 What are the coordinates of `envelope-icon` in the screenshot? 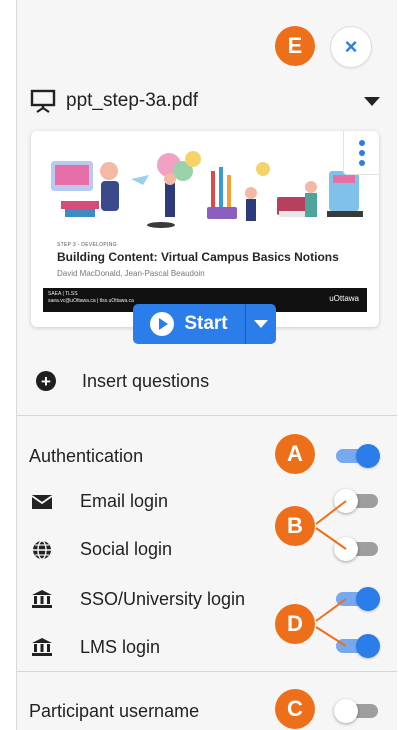 It's located at (42, 502).